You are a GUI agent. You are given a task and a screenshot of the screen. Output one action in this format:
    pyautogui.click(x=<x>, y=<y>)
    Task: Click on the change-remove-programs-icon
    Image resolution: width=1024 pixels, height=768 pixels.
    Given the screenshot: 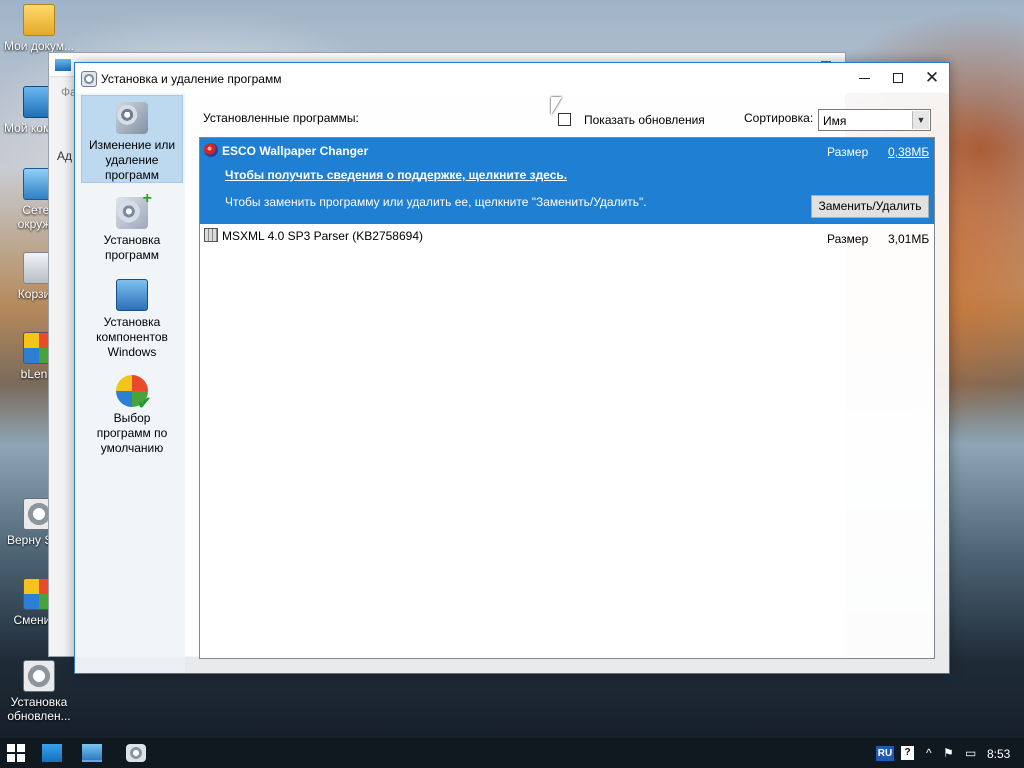 What is the action you would take?
    pyautogui.click(x=132, y=118)
    